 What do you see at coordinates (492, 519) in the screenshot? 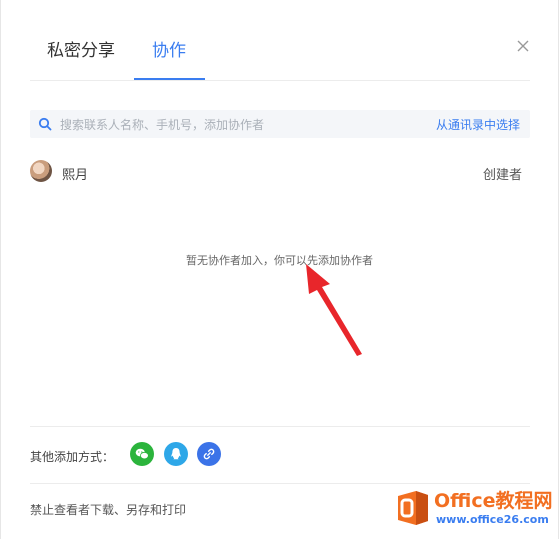
I see `watermark-url: www.office26.com` at bounding box center [492, 519].